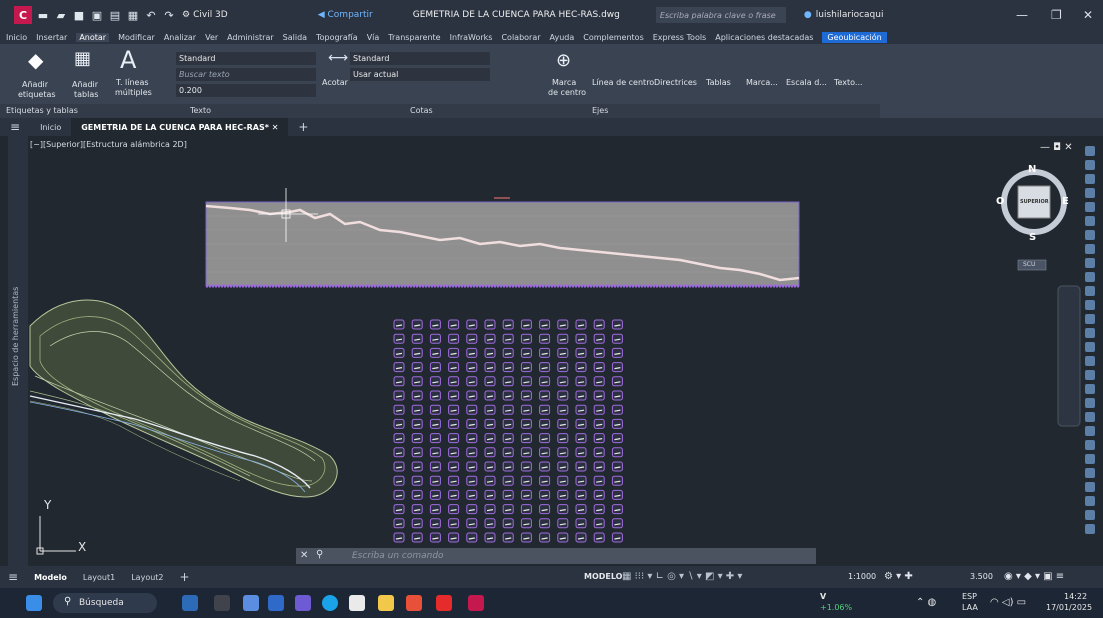 The width and height of the screenshot is (1103, 618). What do you see at coordinates (981, 576) in the screenshot?
I see `status-value: 3.500` at bounding box center [981, 576].